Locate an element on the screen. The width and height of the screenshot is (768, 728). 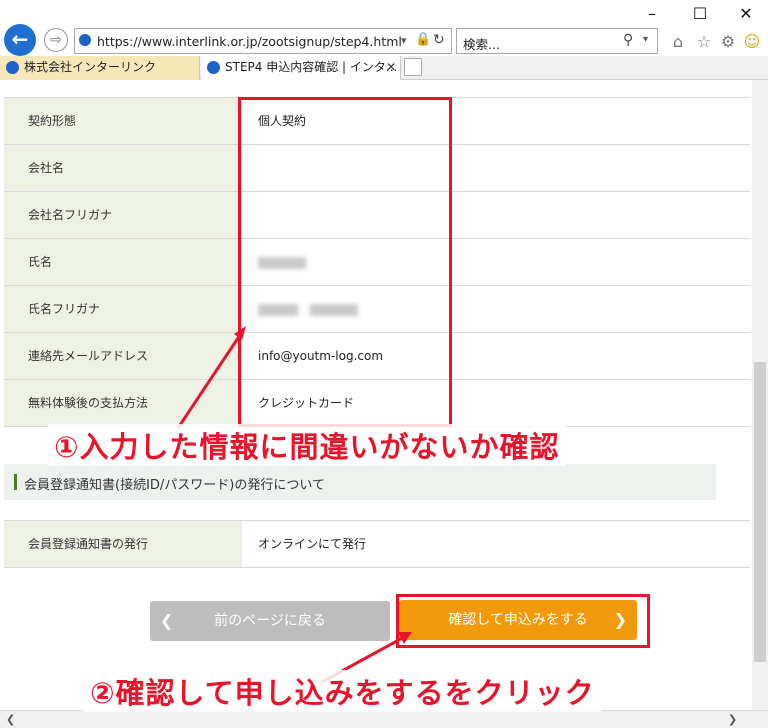
arrow-1-line is located at coordinates (210, 380).